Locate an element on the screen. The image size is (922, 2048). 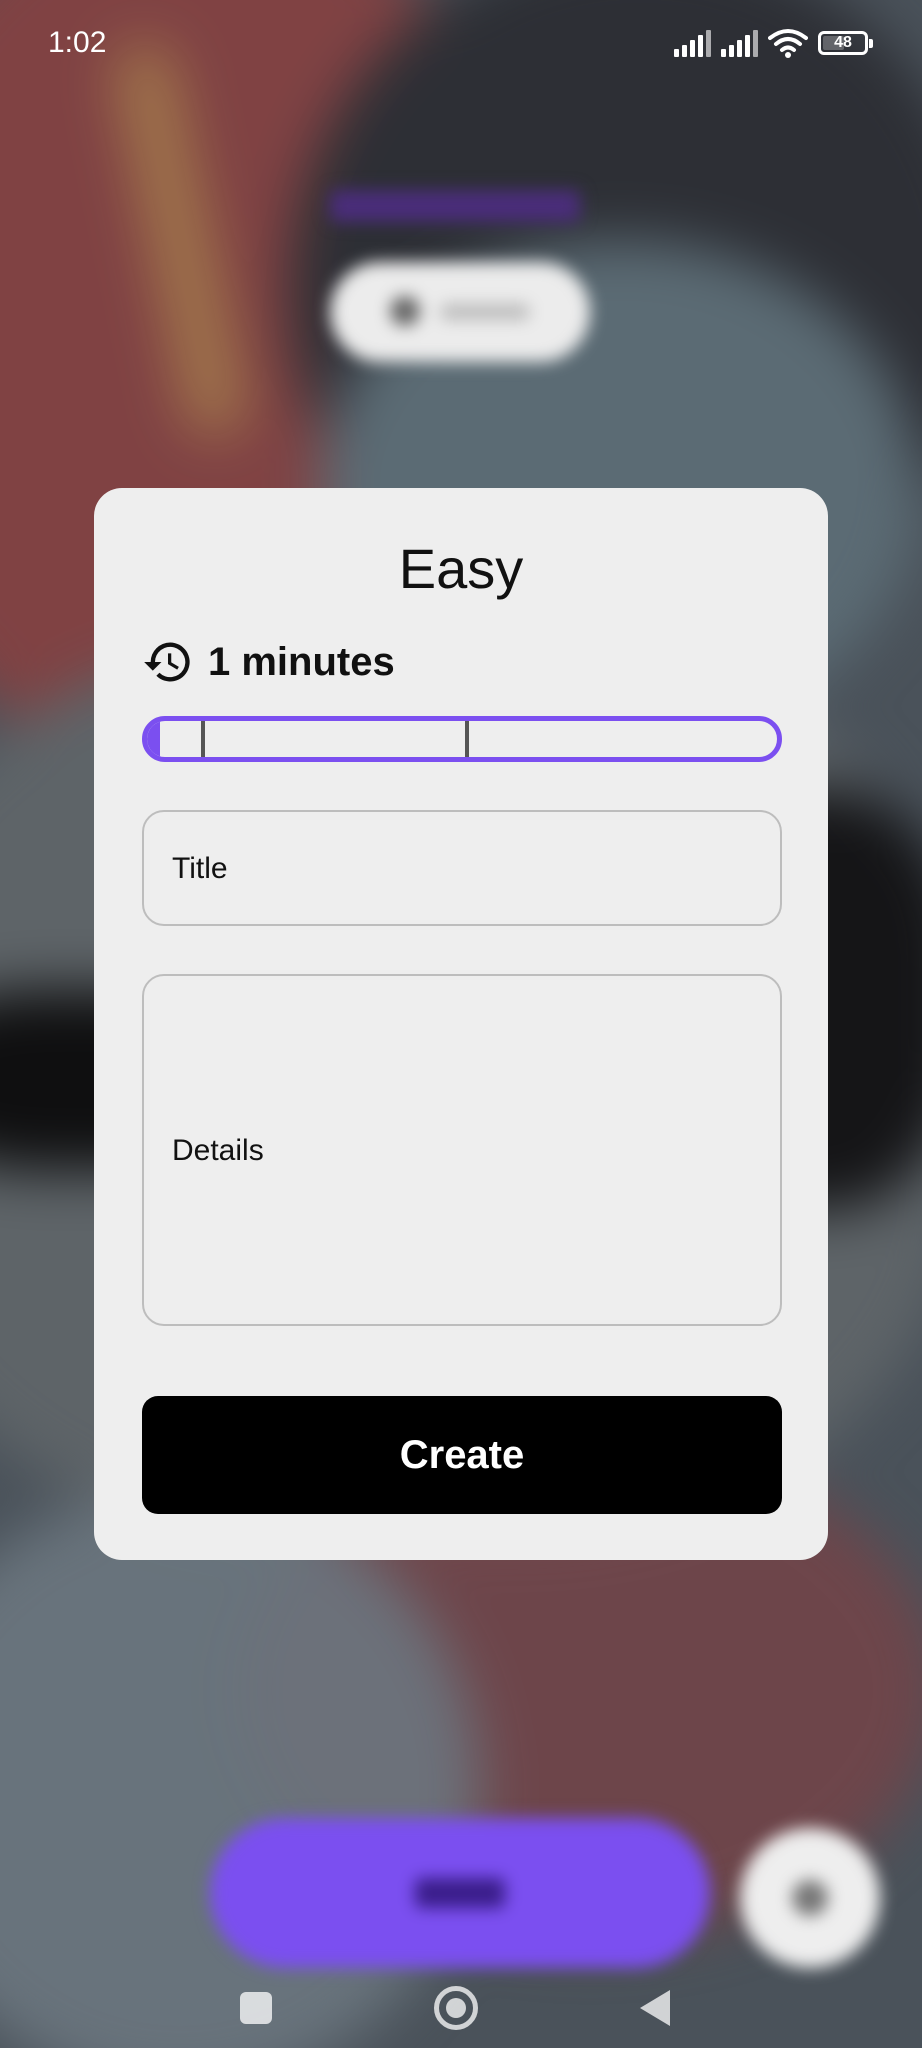
background-pill is located at coordinates (460, 312).